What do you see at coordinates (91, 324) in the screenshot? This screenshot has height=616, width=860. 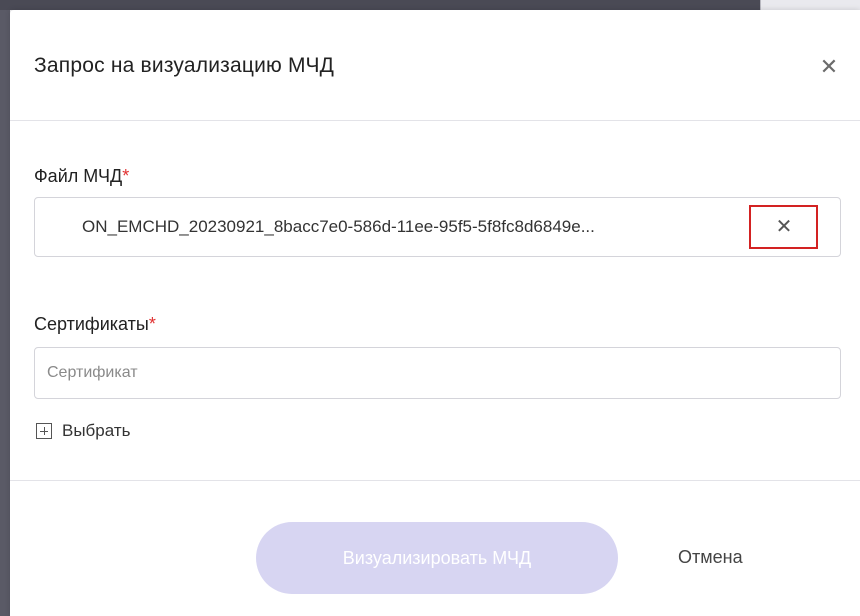 I see `certificates-field-label-text: Сертификаты` at bounding box center [91, 324].